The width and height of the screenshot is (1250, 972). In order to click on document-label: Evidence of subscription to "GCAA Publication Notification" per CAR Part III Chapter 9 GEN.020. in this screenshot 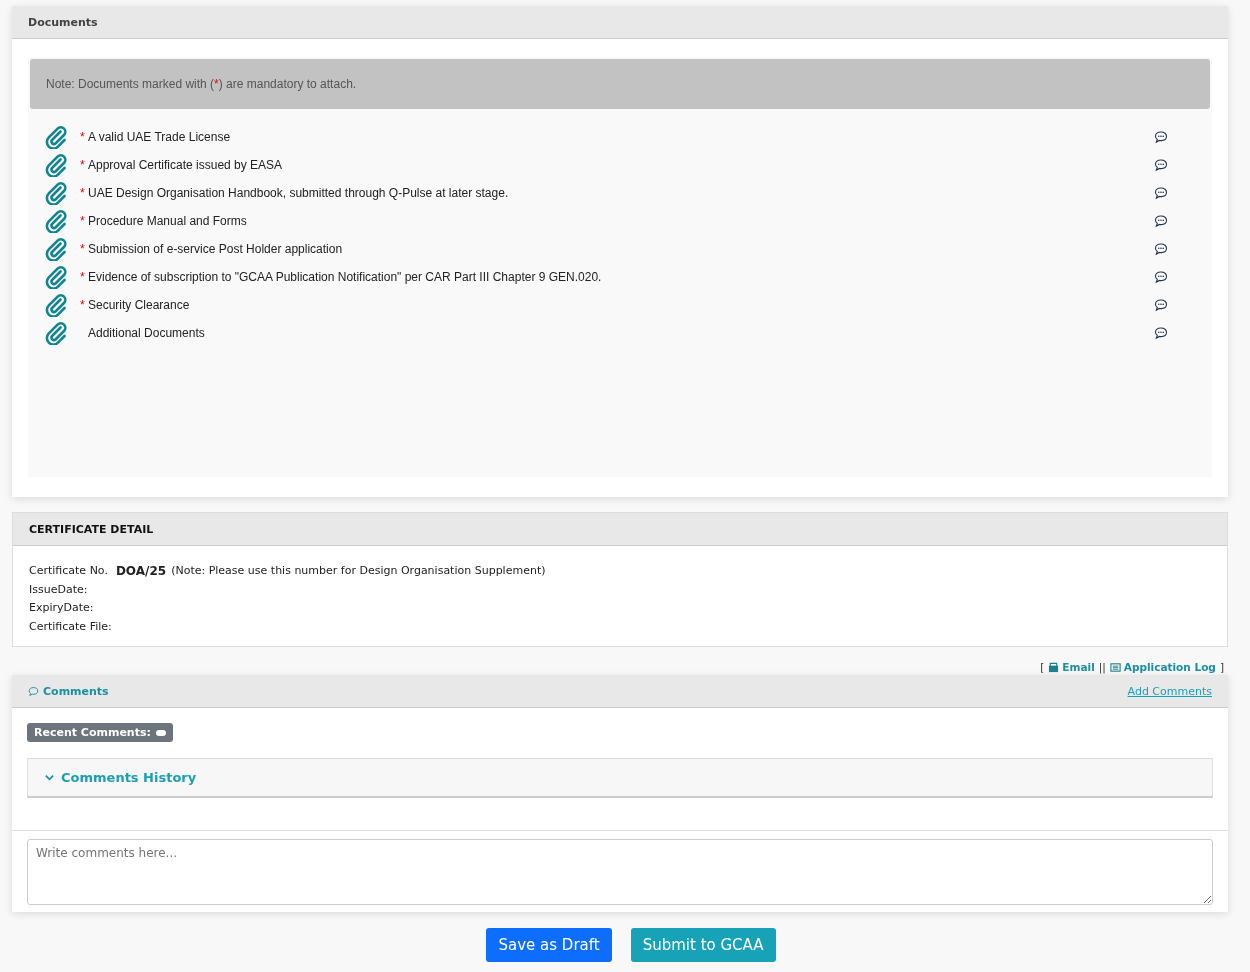, I will do `click(345, 277)`.